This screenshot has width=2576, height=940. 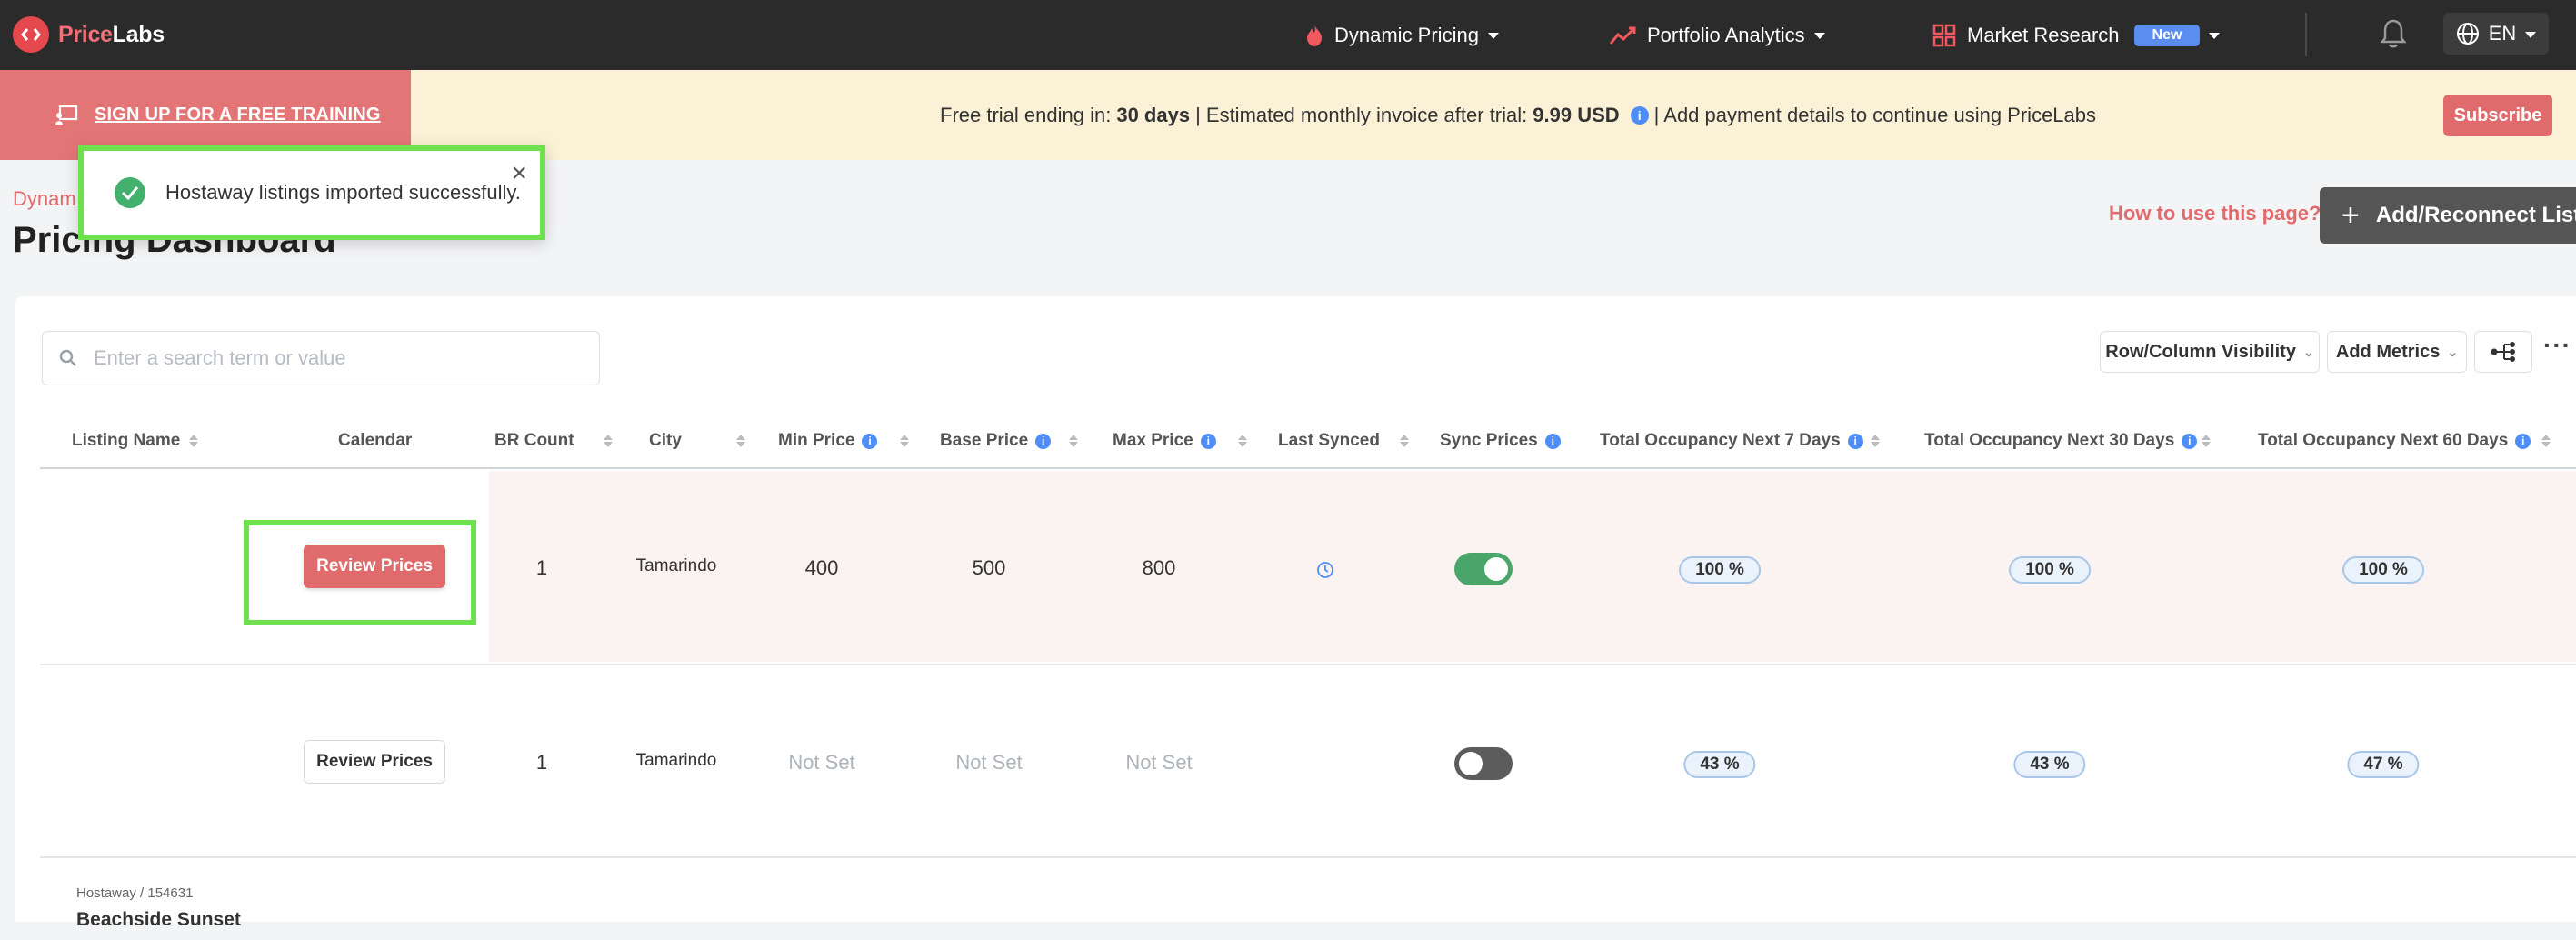 What do you see at coordinates (2383, 570) in the screenshot?
I see `occupancy-60-badge: 100 %` at bounding box center [2383, 570].